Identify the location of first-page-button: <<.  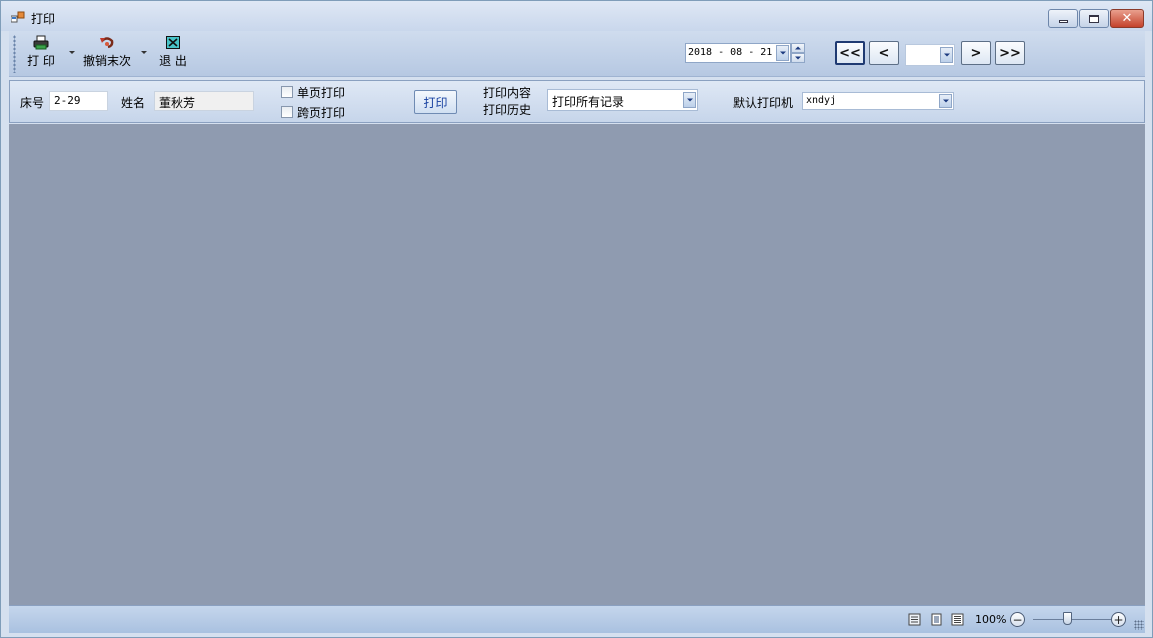
(850, 53).